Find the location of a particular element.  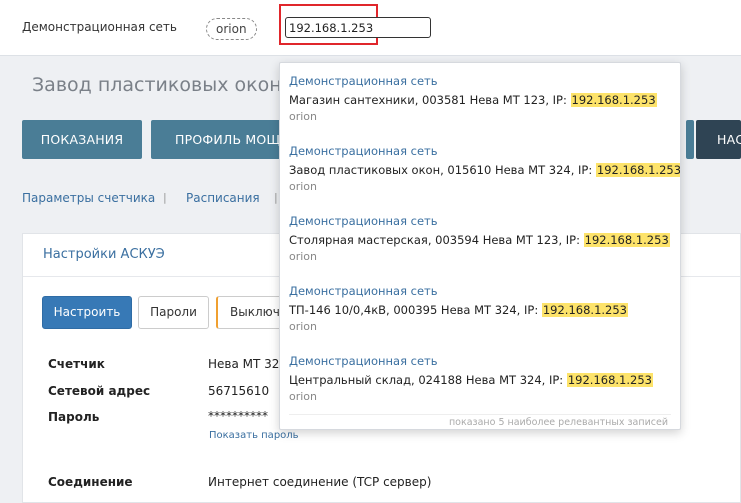

dropdown-footer: показано 5 наиболее релевантных записей is located at coordinates (558, 422).